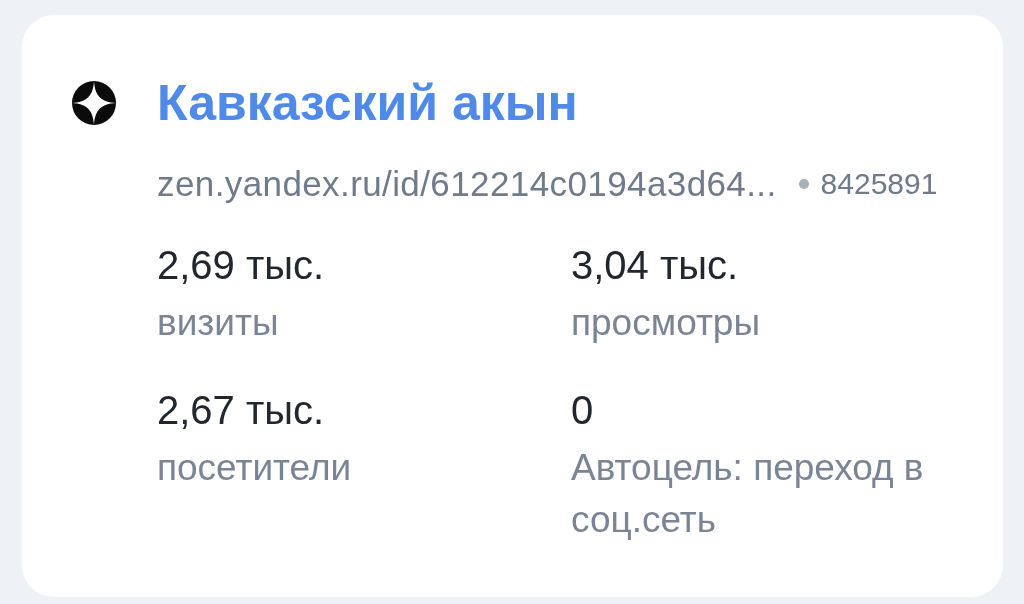 This screenshot has height=604, width=1024. Describe the element at coordinates (255, 468) in the screenshot. I see `metric-label: посетители` at that location.